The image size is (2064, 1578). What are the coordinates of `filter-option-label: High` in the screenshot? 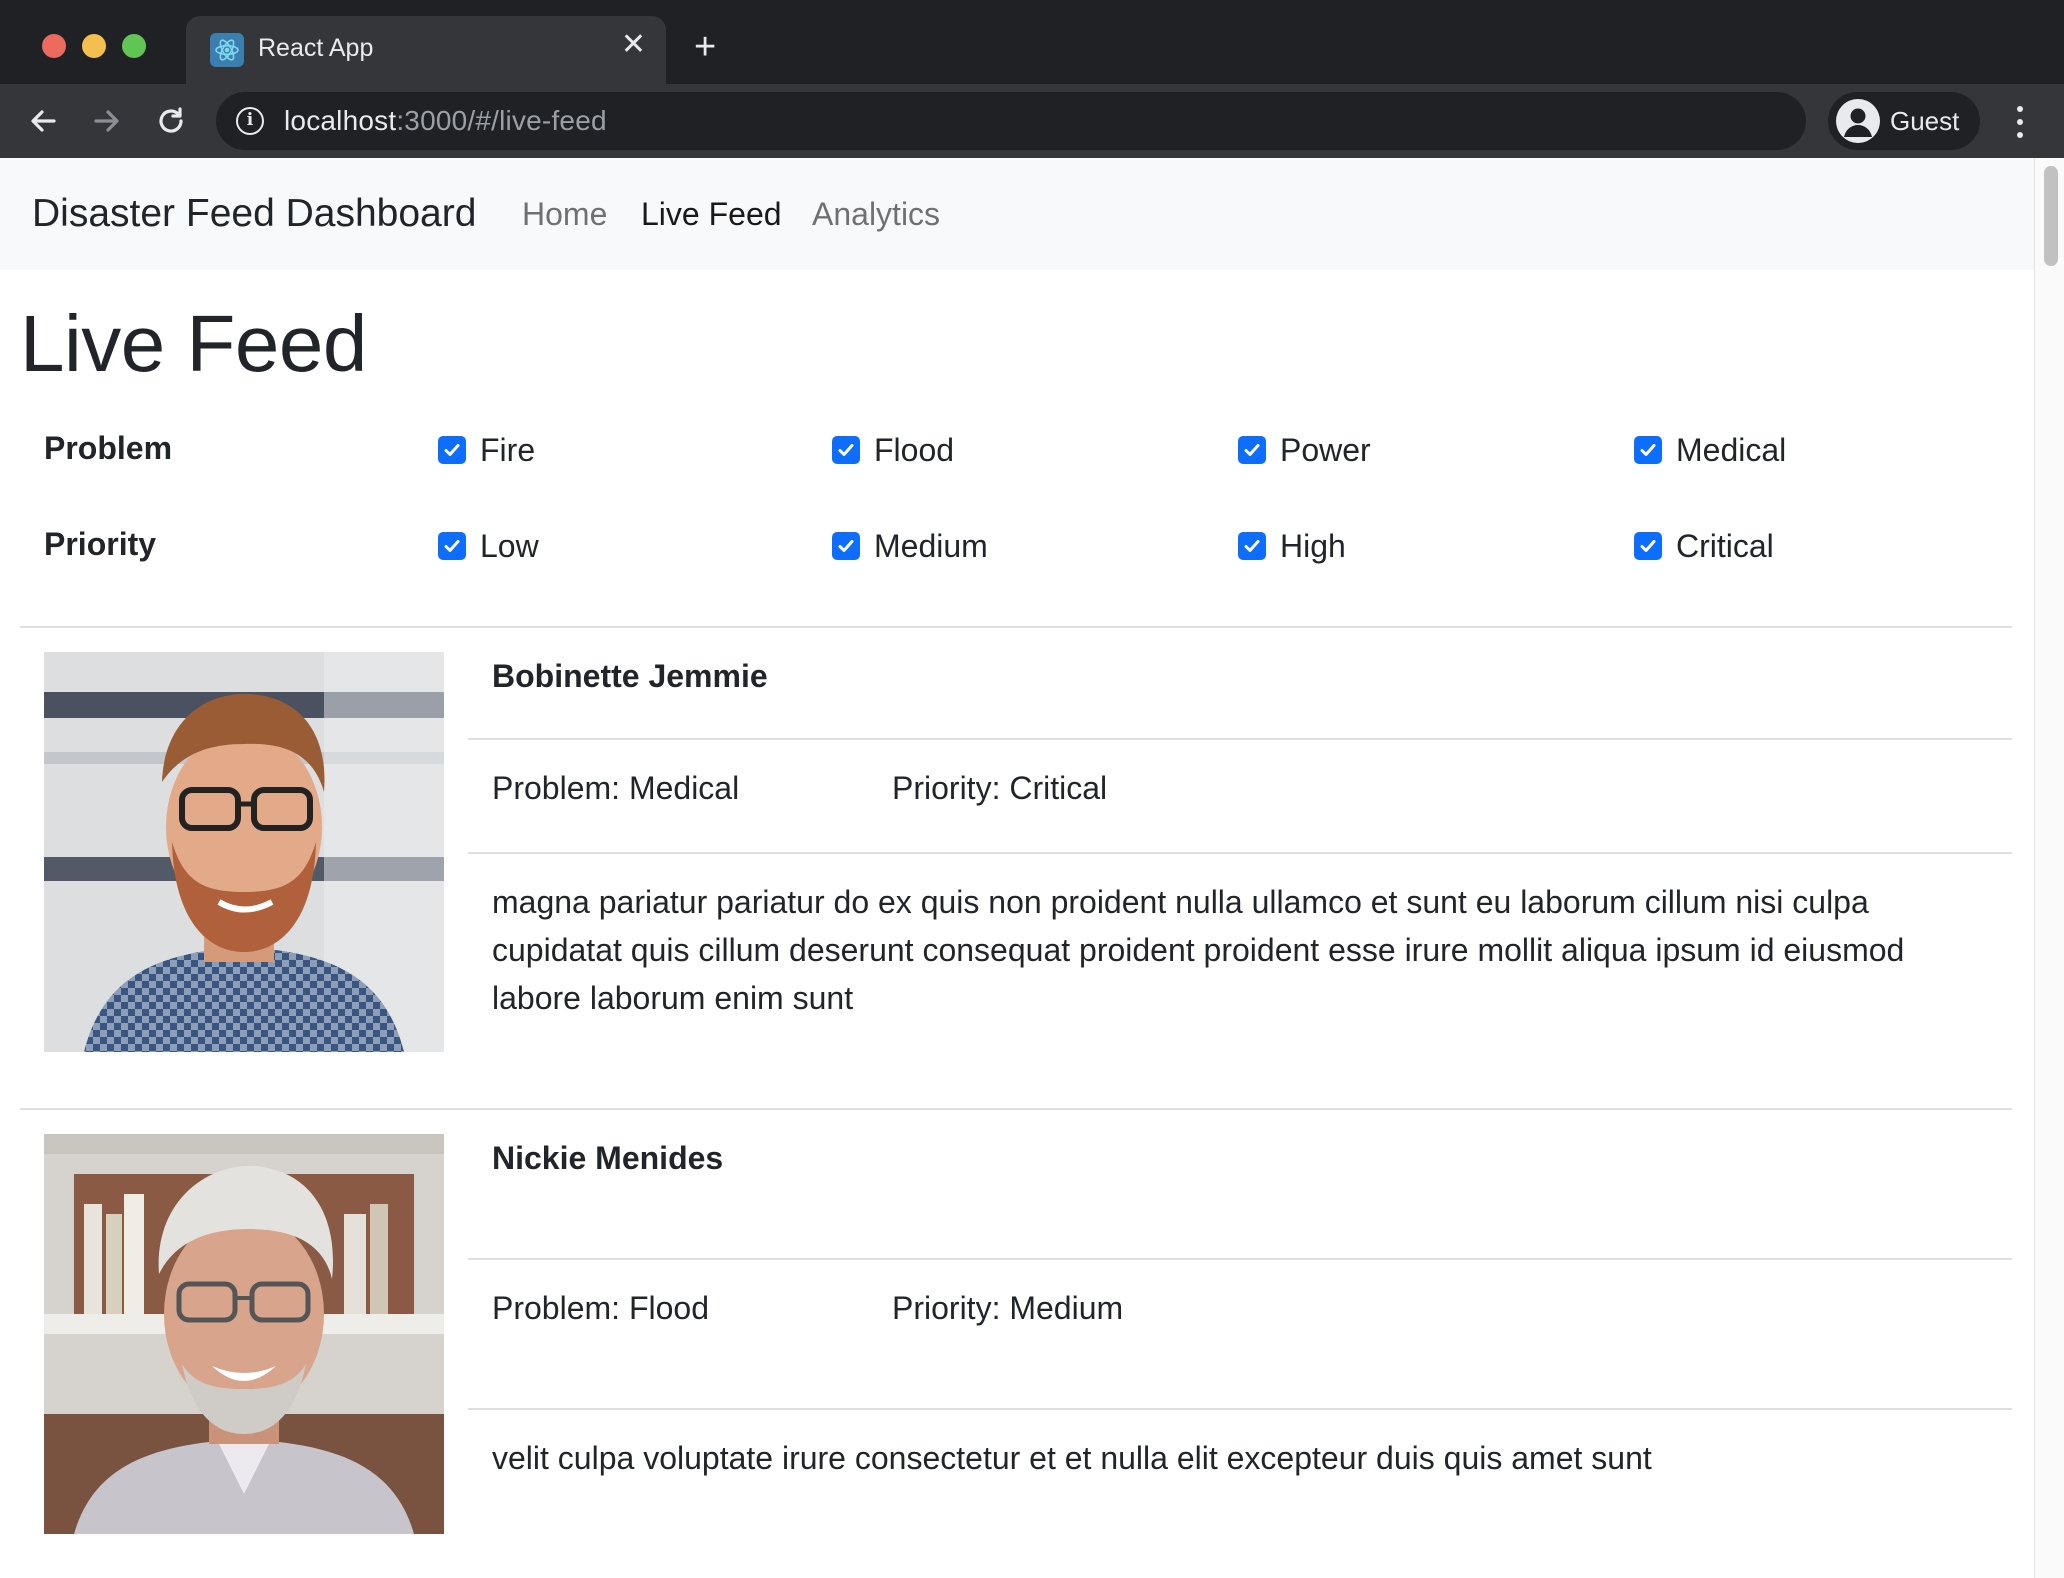 It's located at (1313, 545).